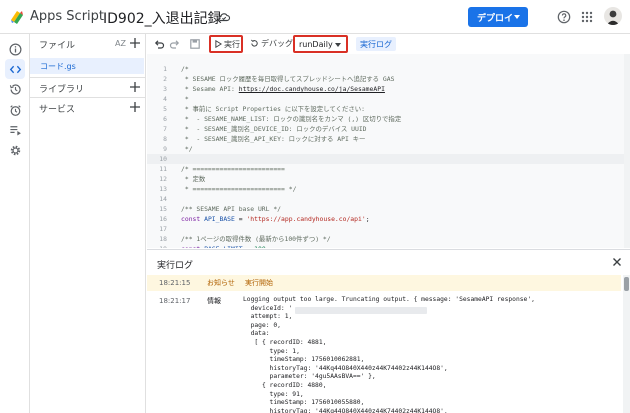 The width and height of the screenshot is (630, 413). Describe the element at coordinates (163, 189) in the screenshot. I see `line-number: 13` at that location.